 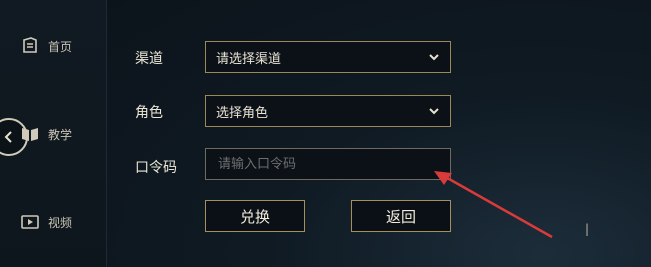 I want to click on sidebar-item-label: 教学, so click(x=60, y=134).